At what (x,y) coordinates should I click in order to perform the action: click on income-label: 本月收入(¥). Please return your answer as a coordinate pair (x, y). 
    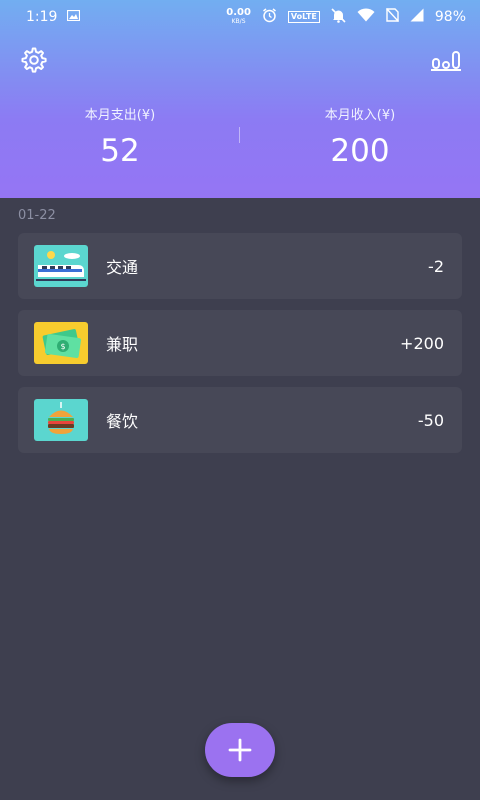
    Looking at the image, I should click on (360, 115).